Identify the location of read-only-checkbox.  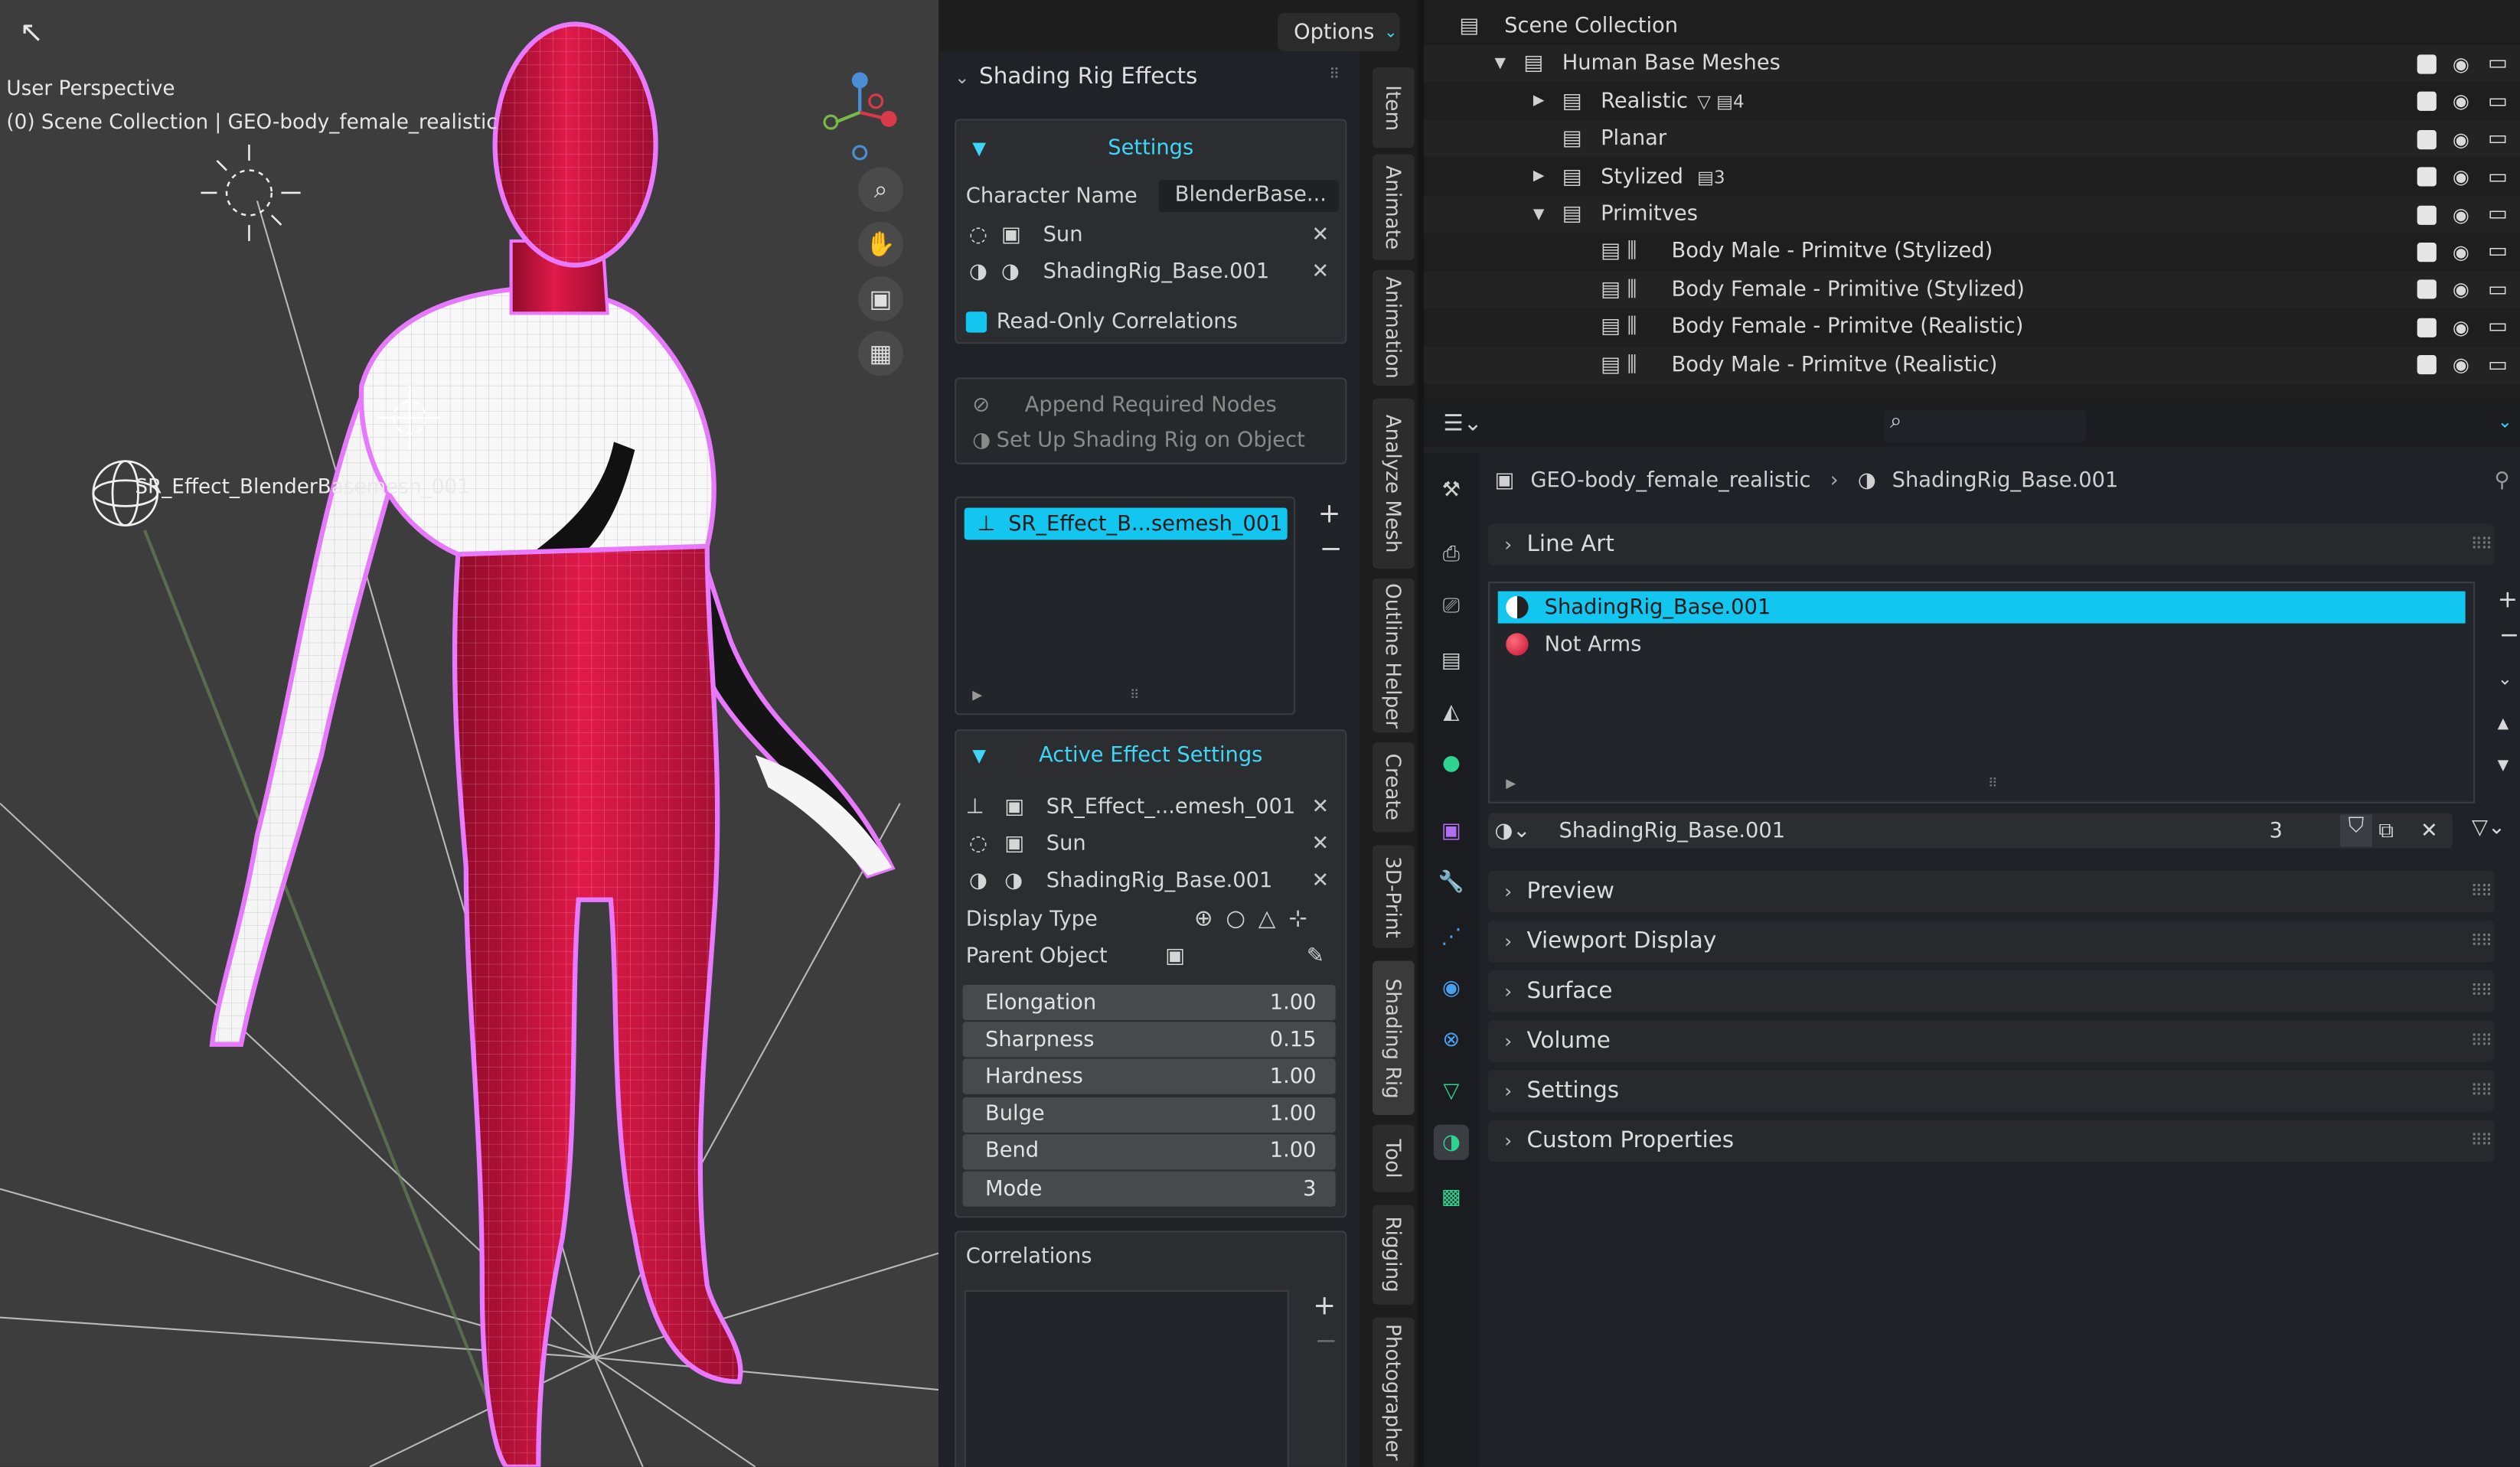
(976, 321).